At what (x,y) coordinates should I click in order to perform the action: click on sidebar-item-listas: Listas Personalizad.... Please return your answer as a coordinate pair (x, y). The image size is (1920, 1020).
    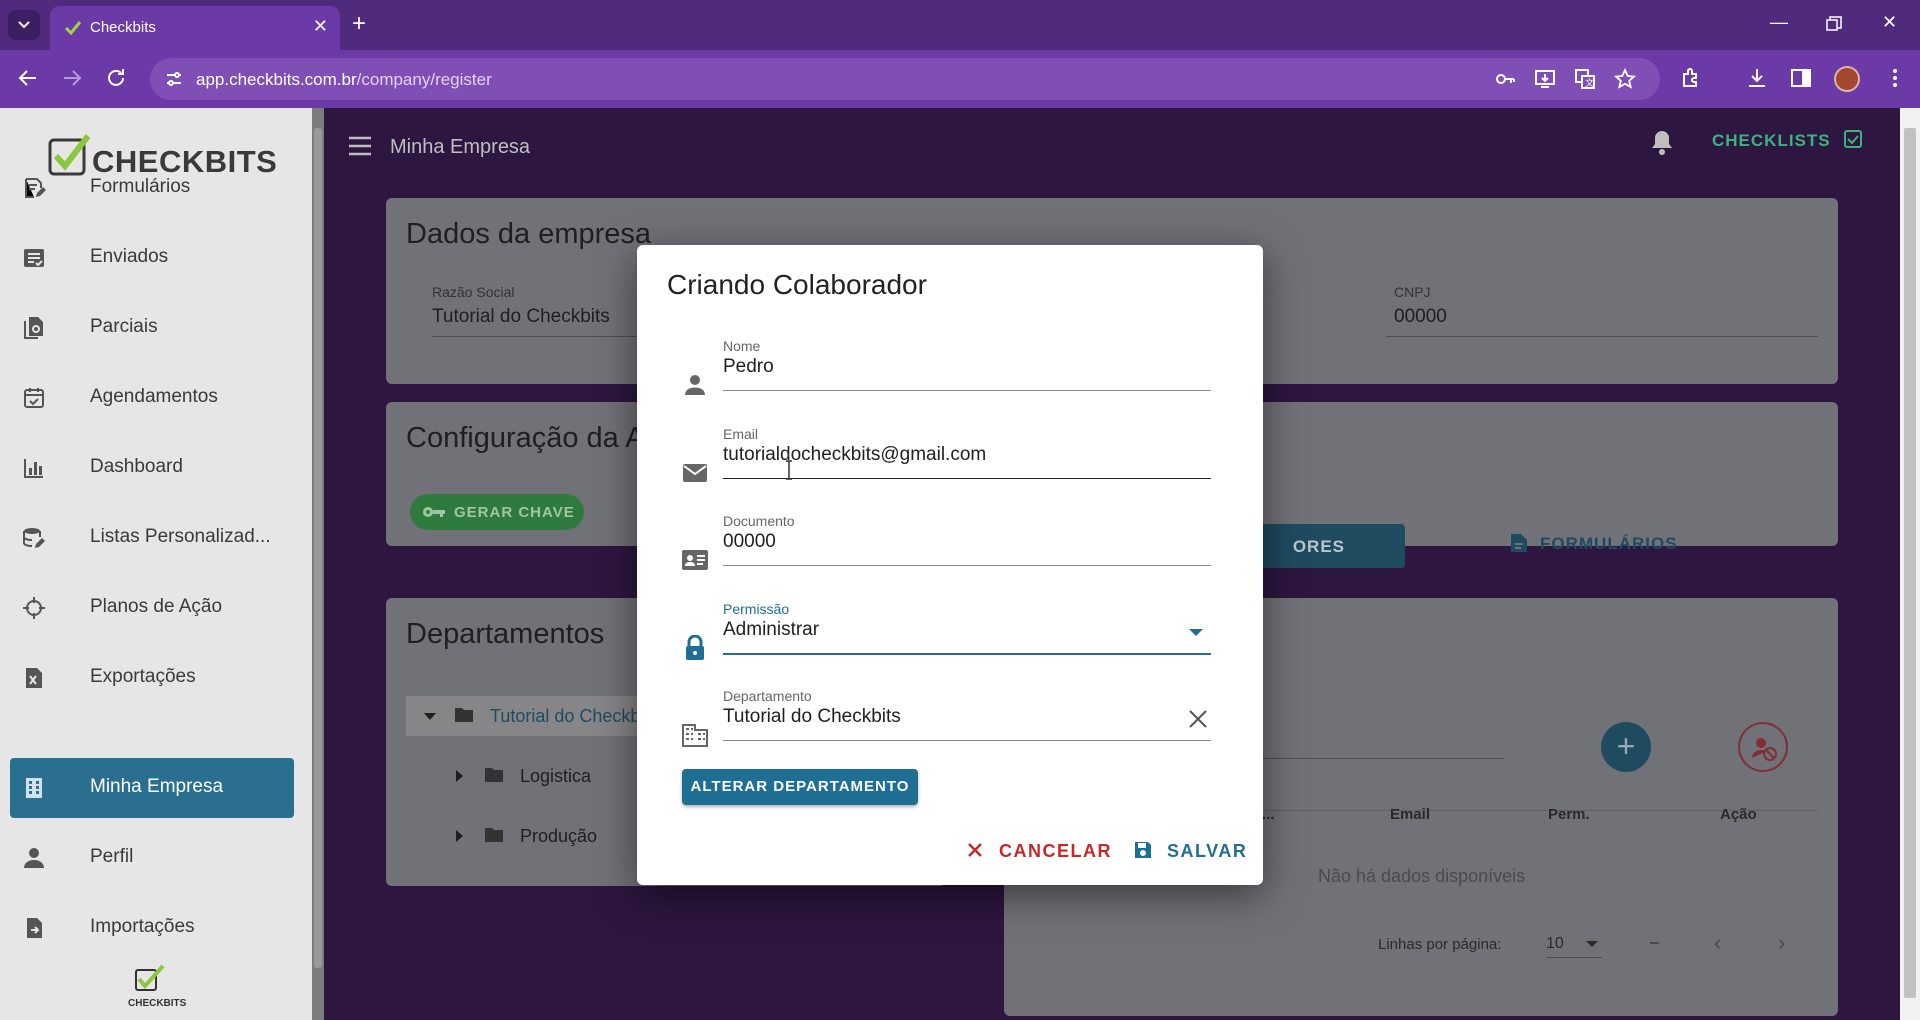
    Looking at the image, I should click on (152, 538).